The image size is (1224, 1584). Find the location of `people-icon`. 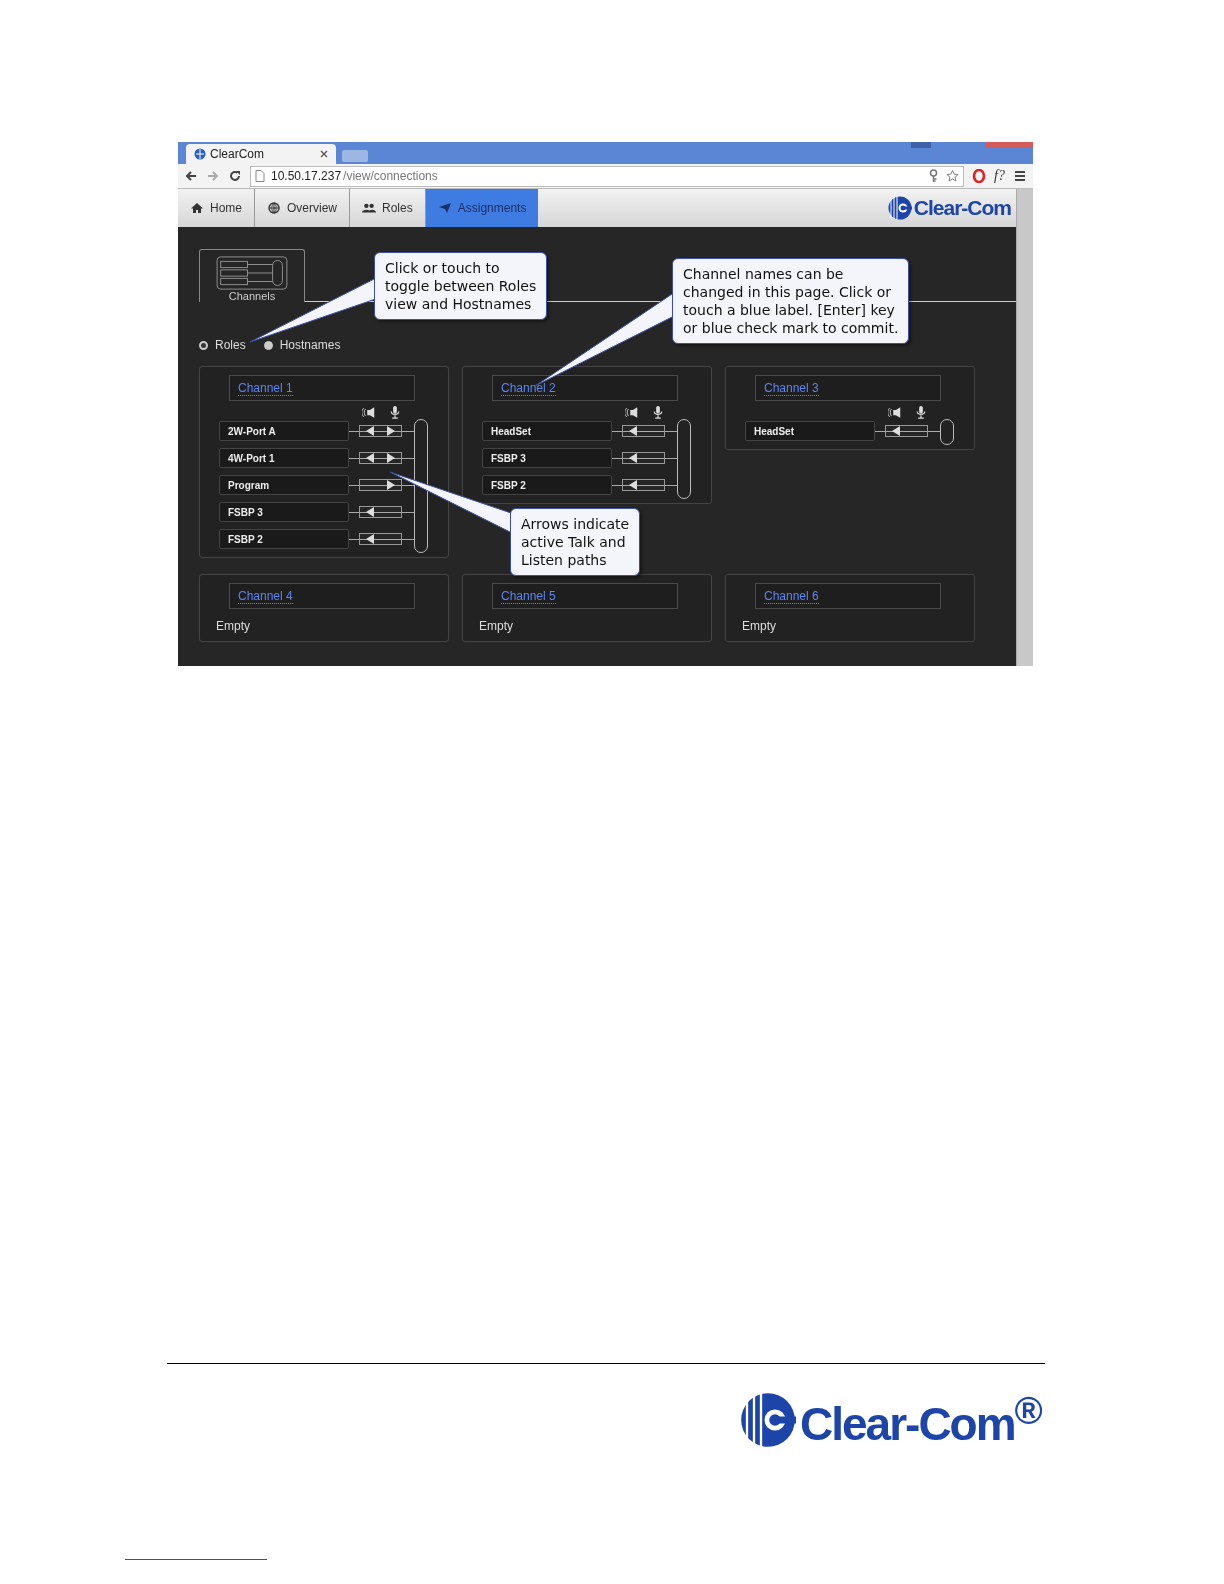

people-icon is located at coordinates (369, 208).